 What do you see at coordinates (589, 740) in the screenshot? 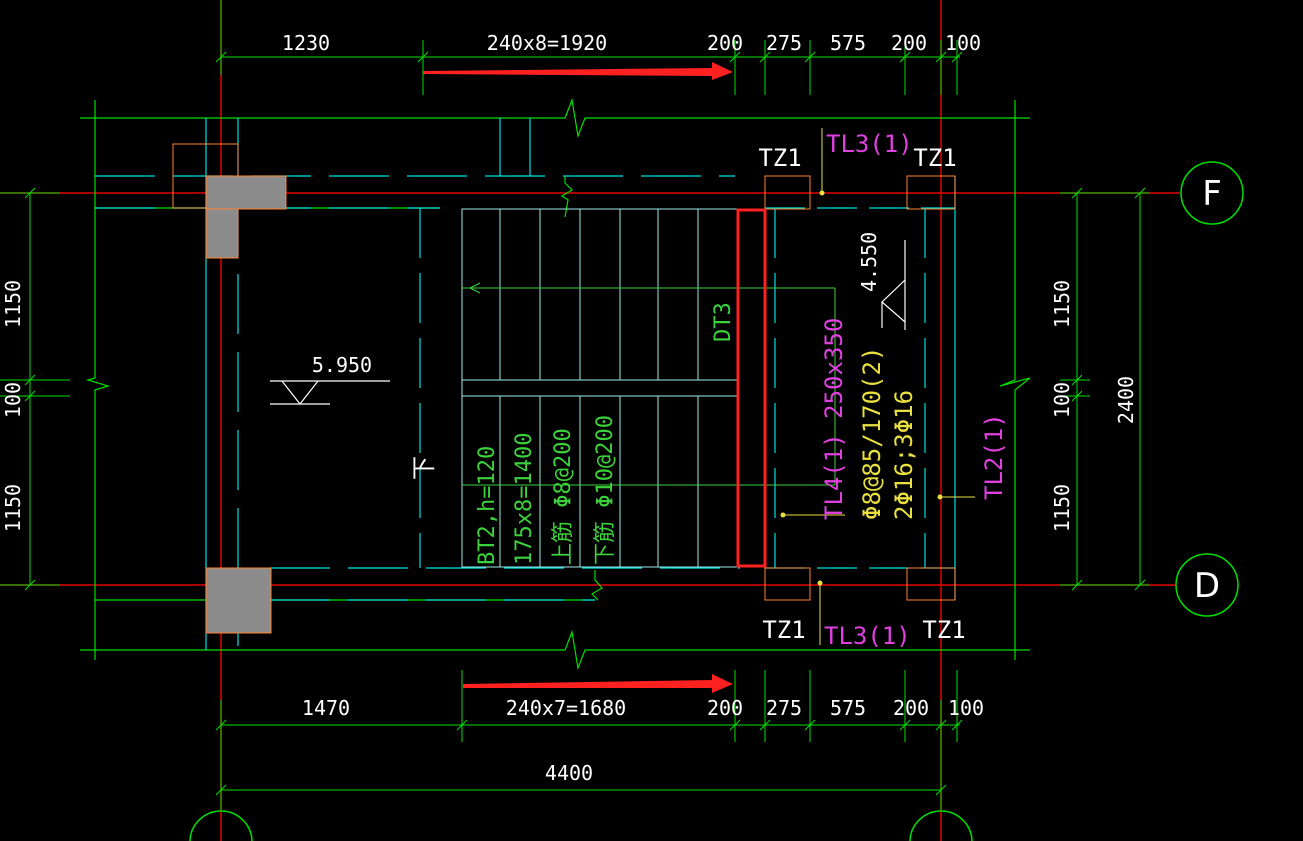
I see `bottom-dimension-lines` at bounding box center [589, 740].